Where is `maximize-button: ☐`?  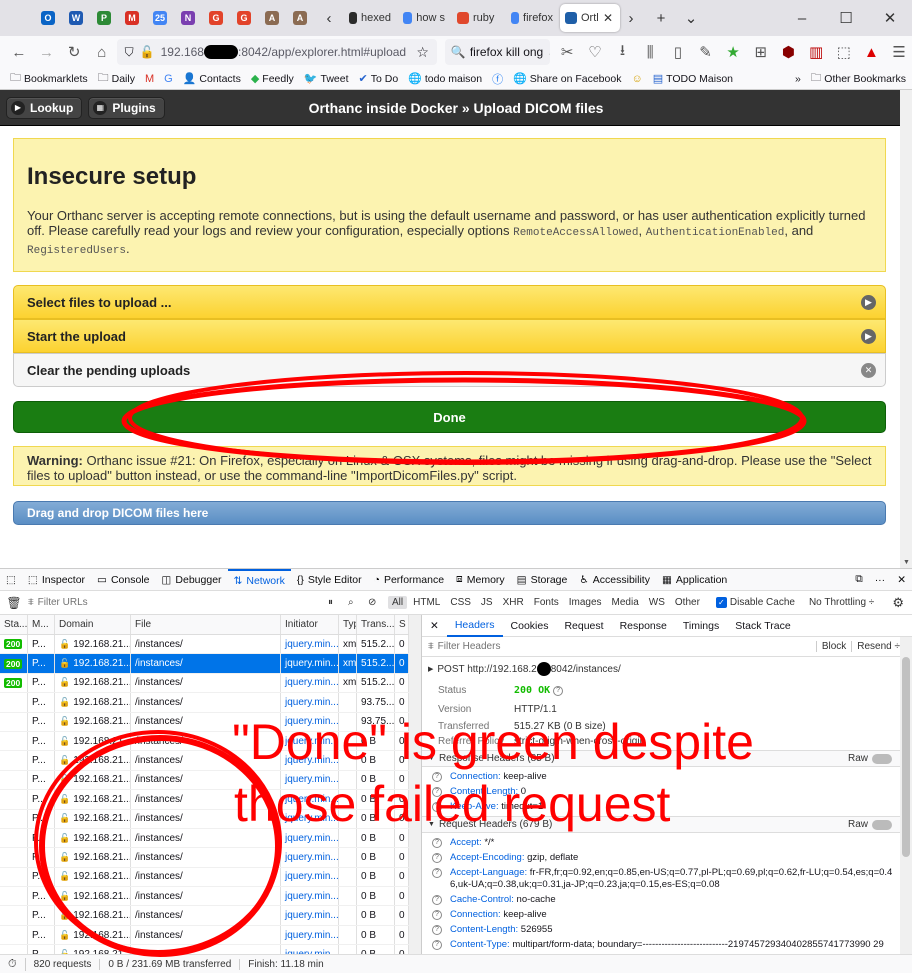 maximize-button: ☐ is located at coordinates (846, 18).